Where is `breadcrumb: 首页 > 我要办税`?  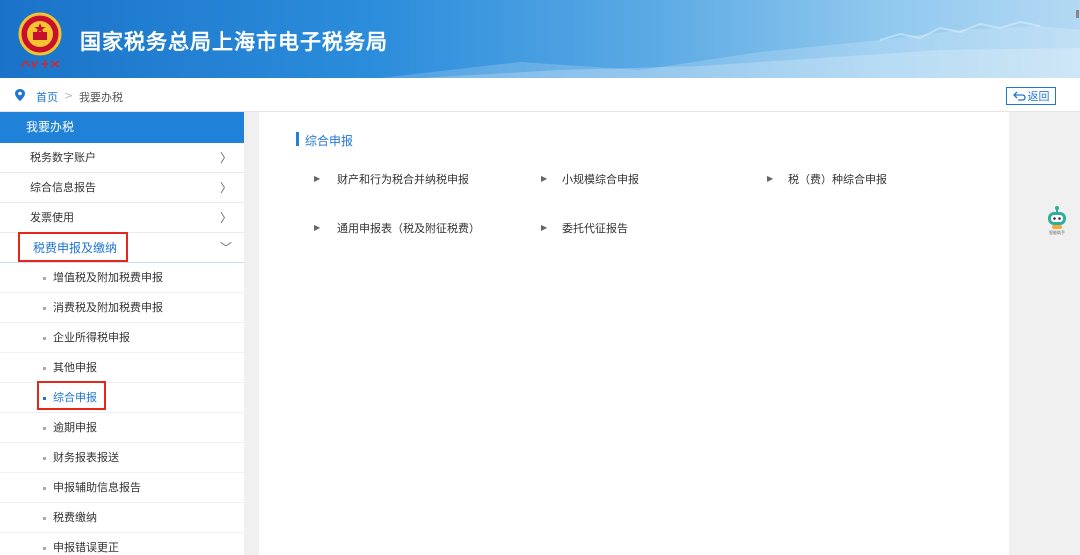 breadcrumb: 首页 > 我要办税 is located at coordinates (540, 95).